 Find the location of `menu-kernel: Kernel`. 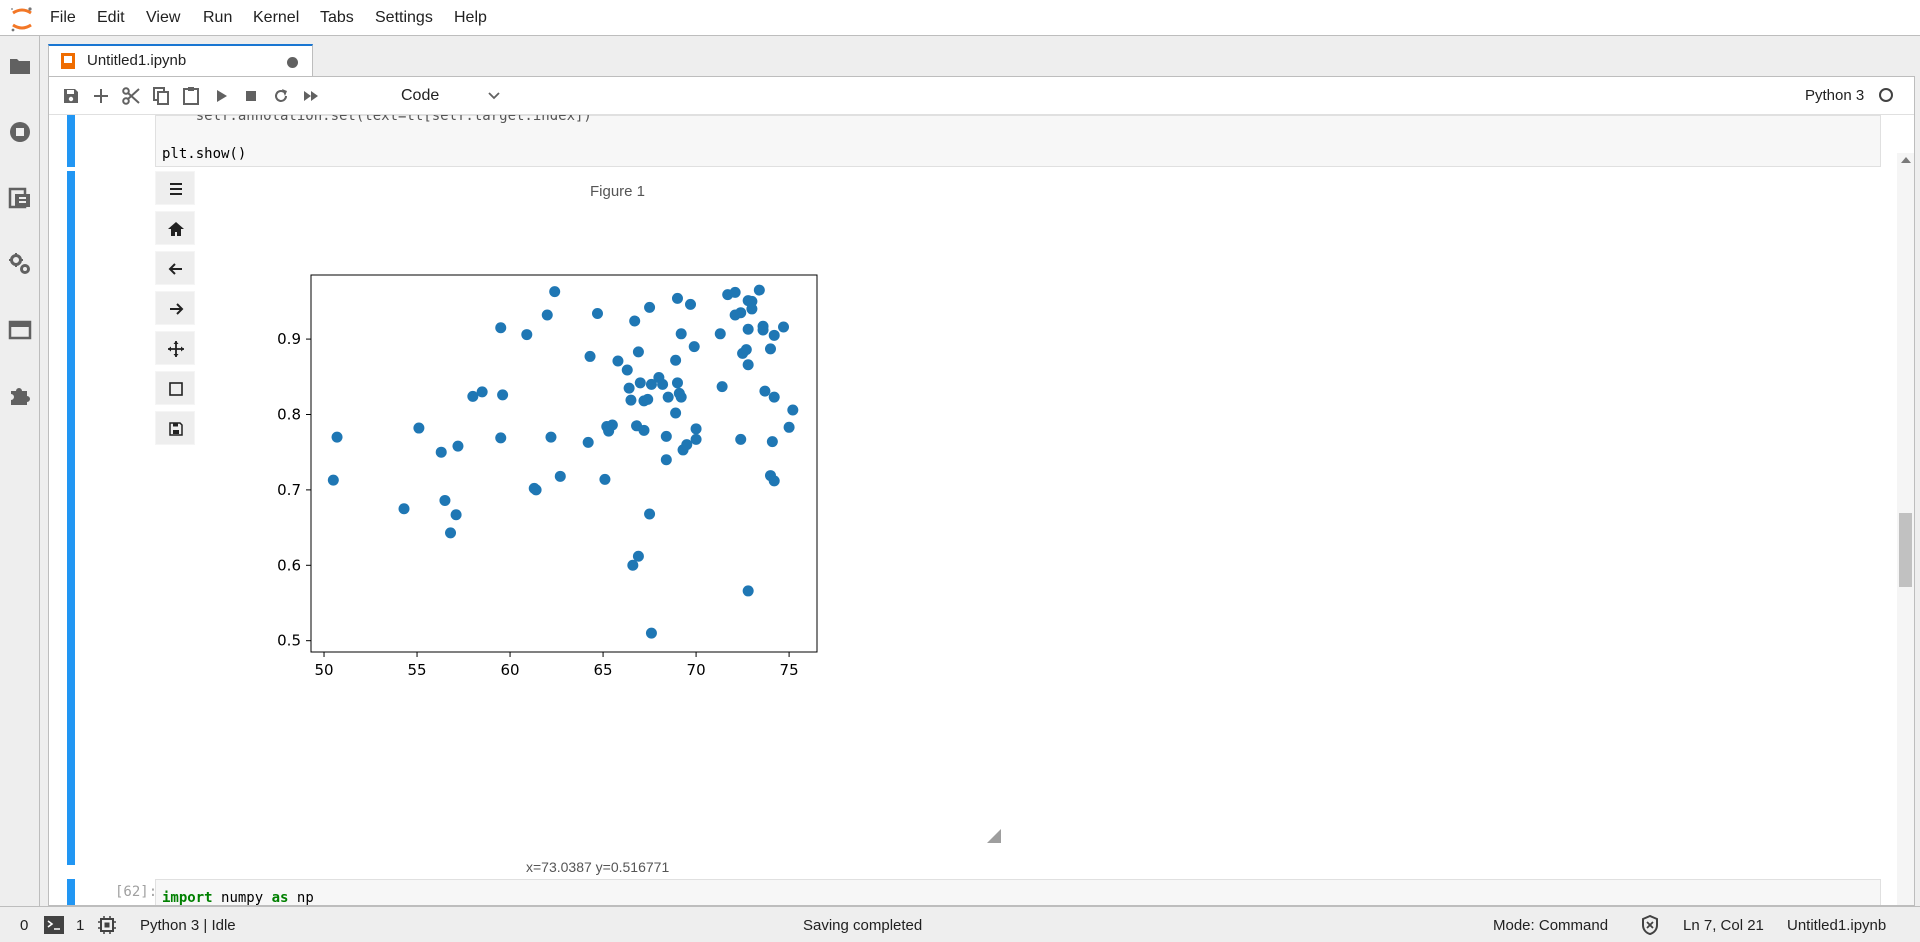

menu-kernel: Kernel is located at coordinates (276, 18).